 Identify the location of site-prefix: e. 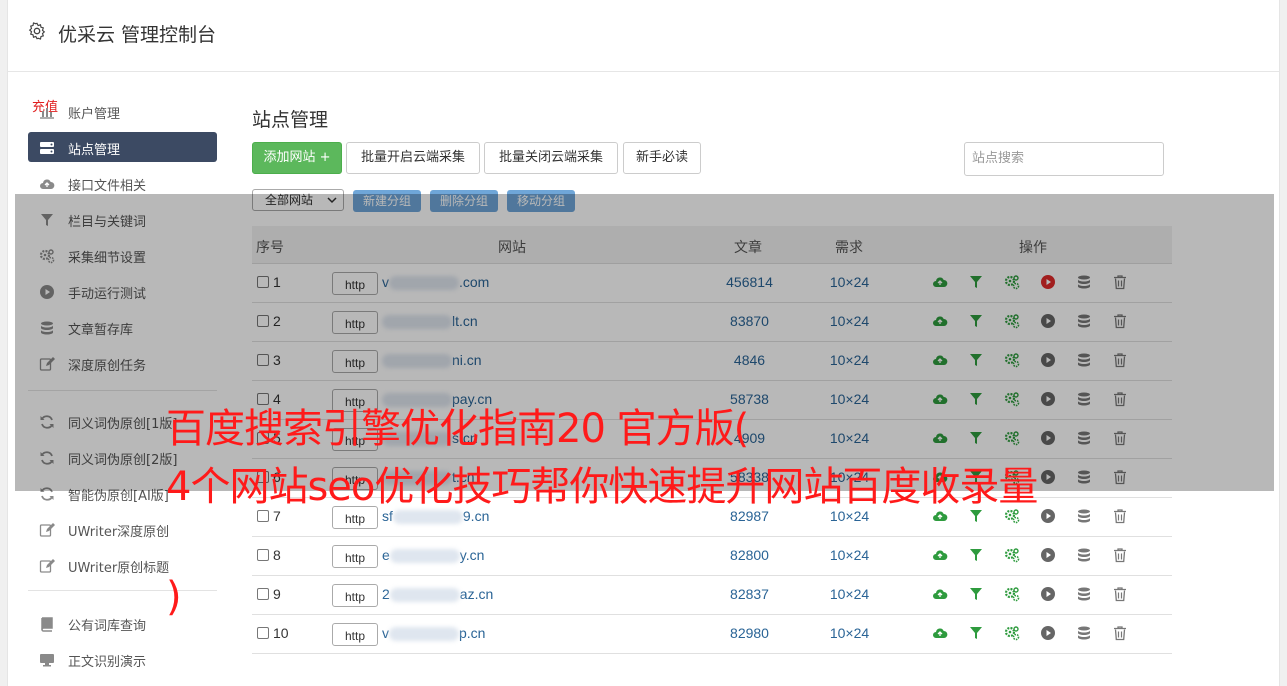
(386, 555).